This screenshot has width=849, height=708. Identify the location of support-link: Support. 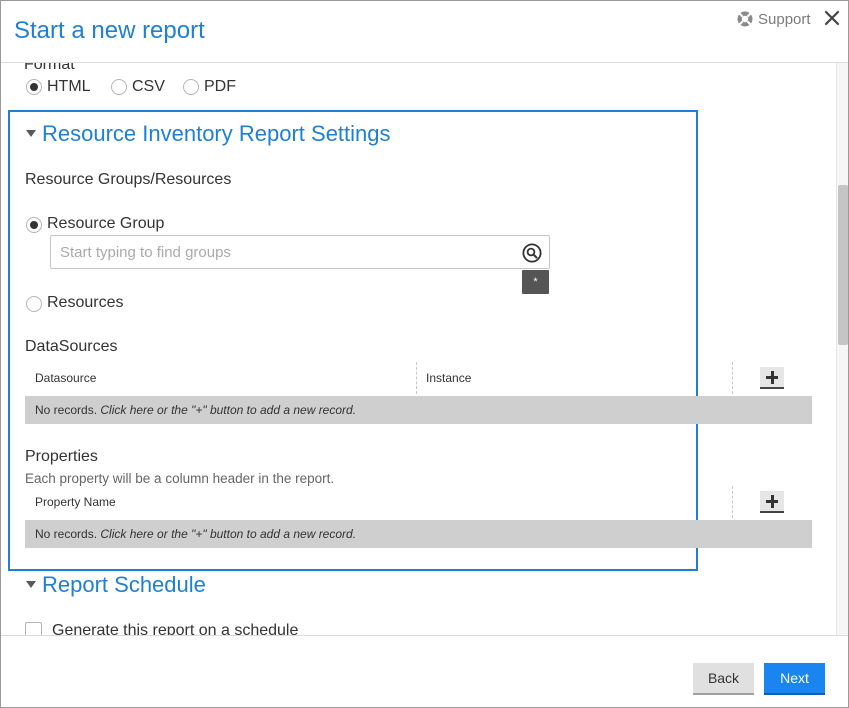
(773, 19).